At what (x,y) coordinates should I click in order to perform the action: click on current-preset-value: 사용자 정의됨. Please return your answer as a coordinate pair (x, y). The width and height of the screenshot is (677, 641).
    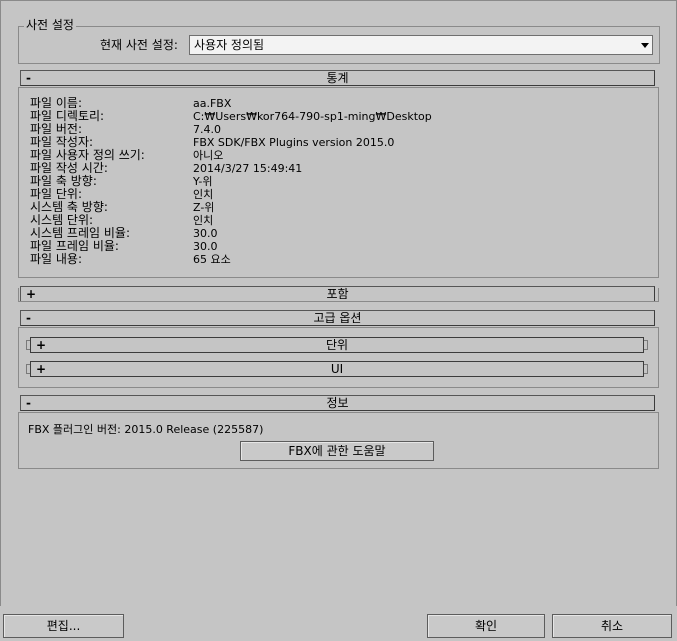
    Looking at the image, I should click on (229, 45).